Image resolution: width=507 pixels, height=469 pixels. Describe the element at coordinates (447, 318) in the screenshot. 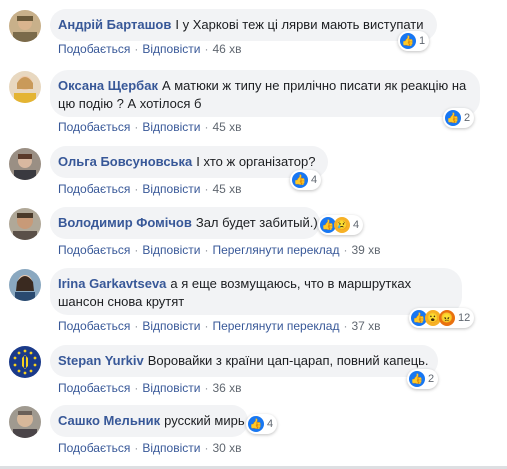

I see `angry-icon: 😠` at that location.